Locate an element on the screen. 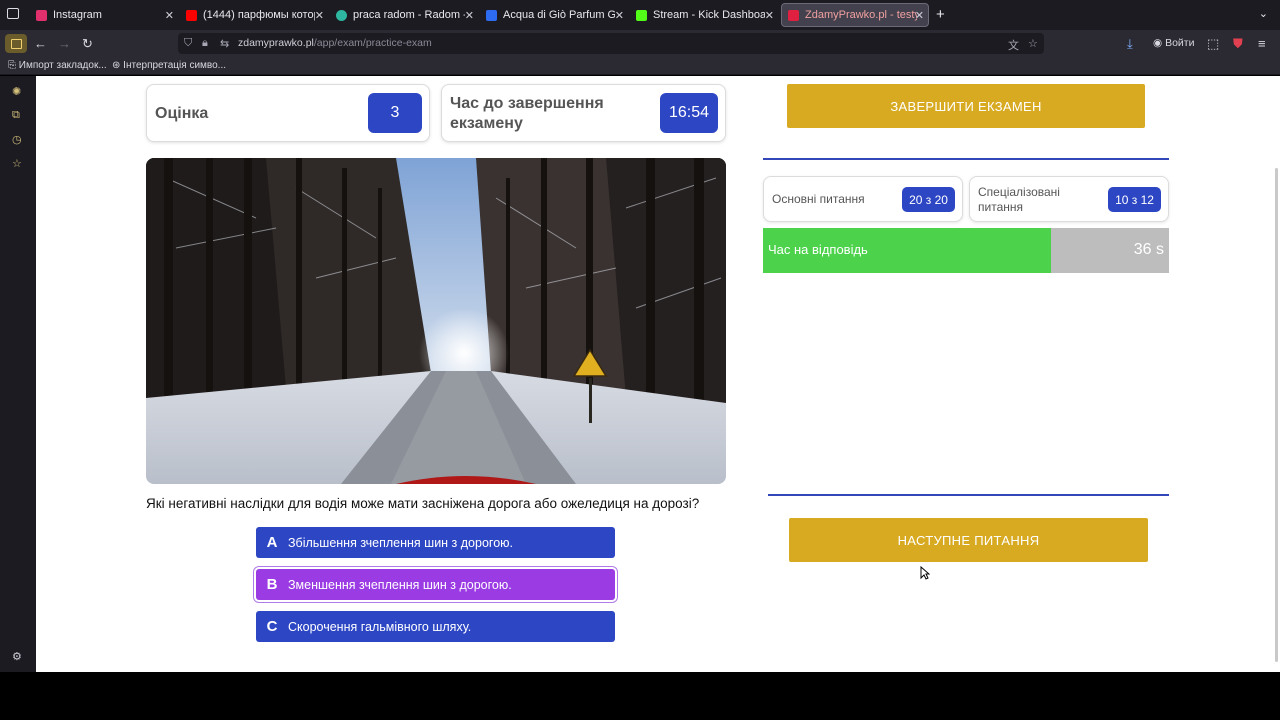  answer-text: Збільшення зчеплення шин з дорогою. is located at coordinates (400, 542).